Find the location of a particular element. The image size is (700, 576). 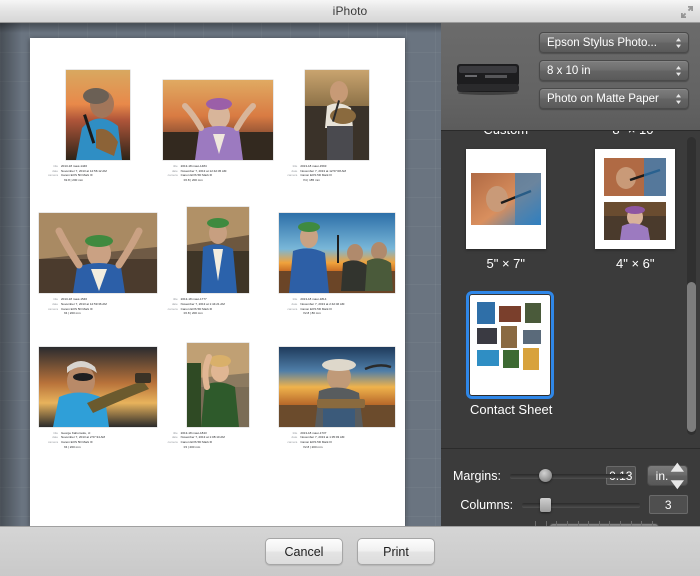

print-button: Print is located at coordinates (396, 551).